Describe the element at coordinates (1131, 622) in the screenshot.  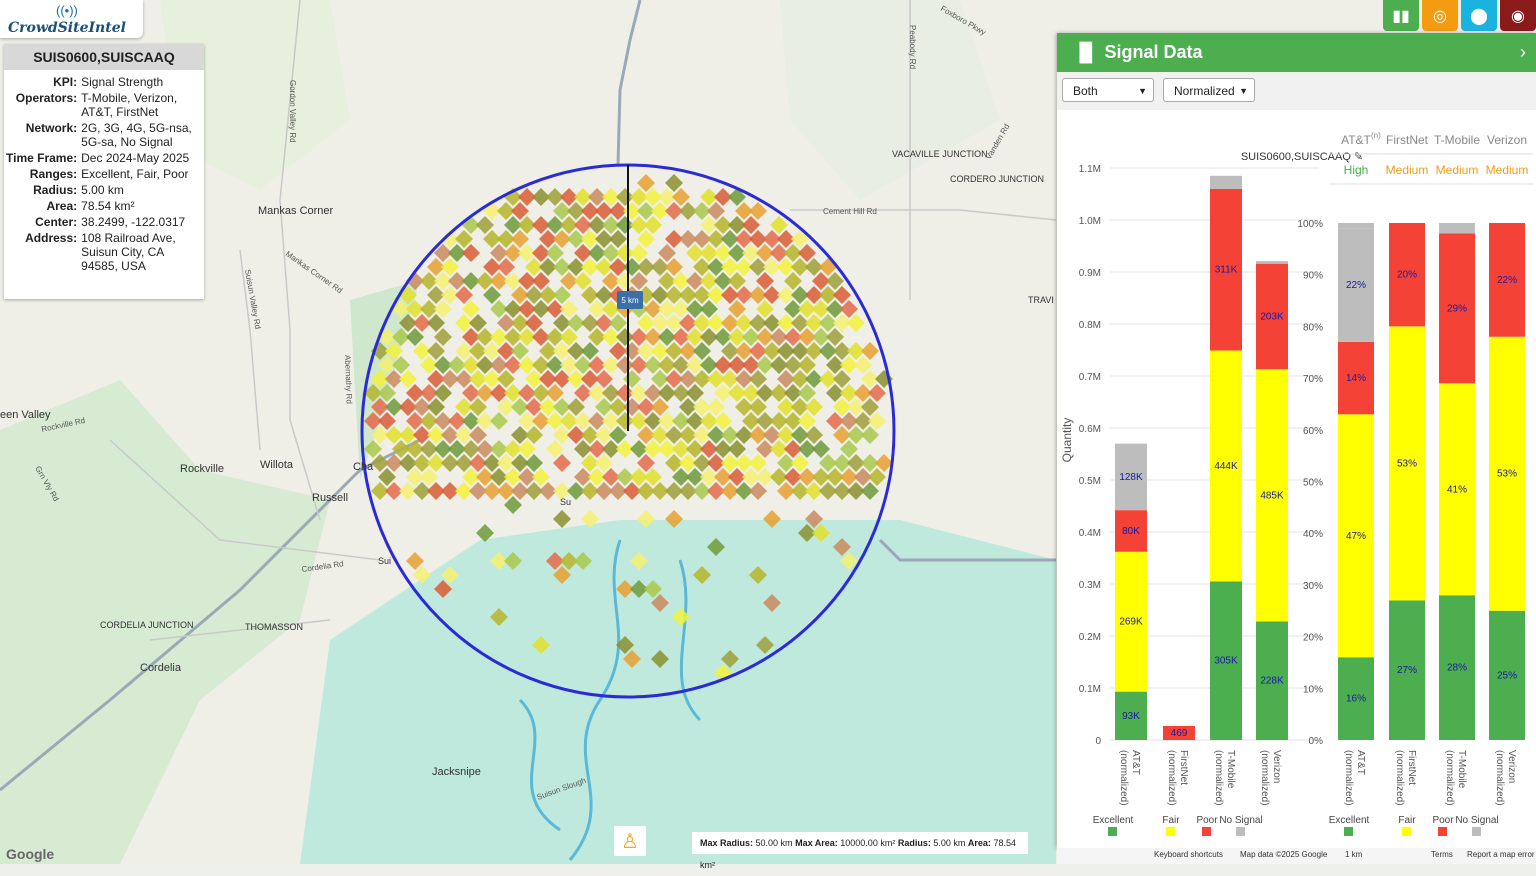
I see `bar-value-label: 269K` at that location.